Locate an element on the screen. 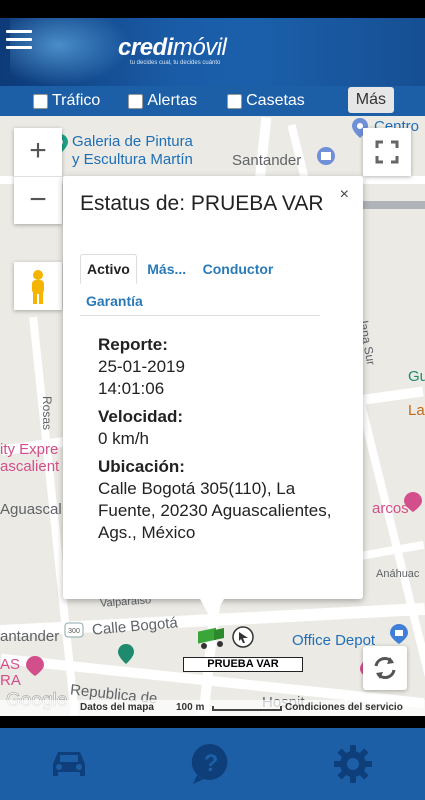  help-icon: ? is located at coordinates (211, 764).